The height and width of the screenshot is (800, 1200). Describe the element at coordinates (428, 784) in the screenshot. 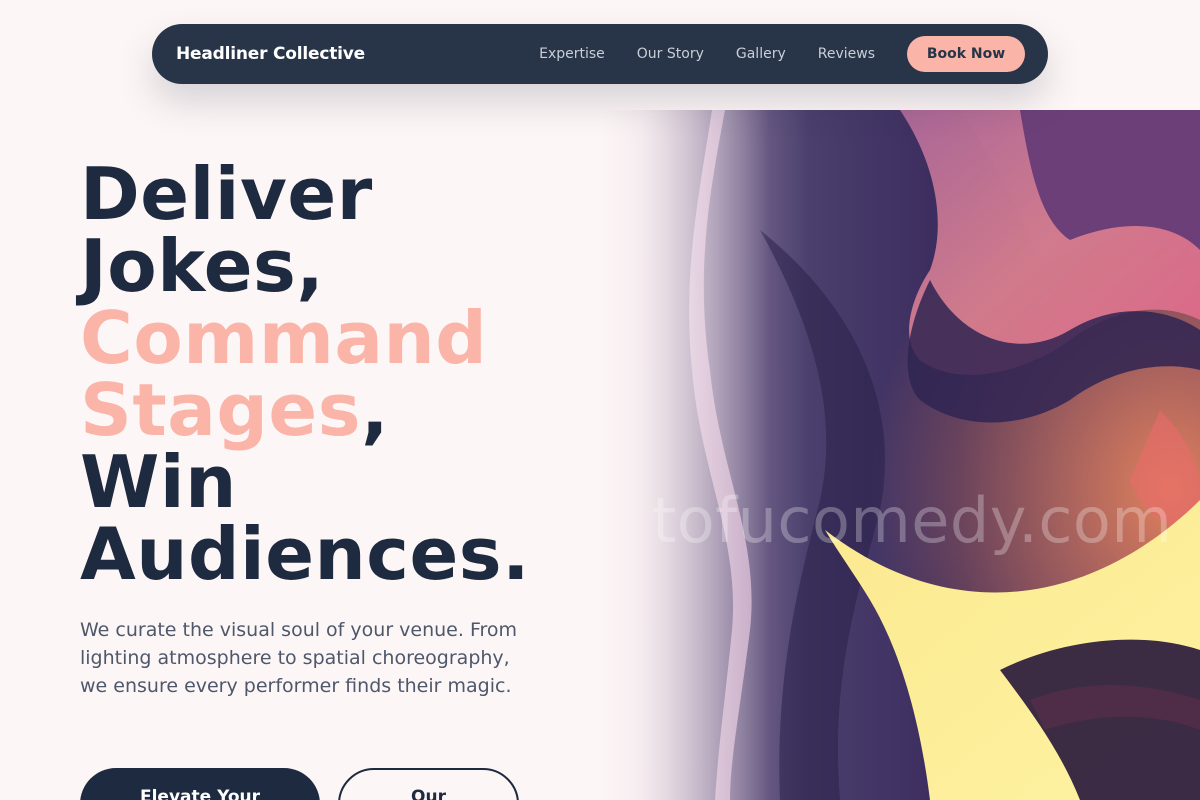

I see `our-secondary-button: Our` at that location.